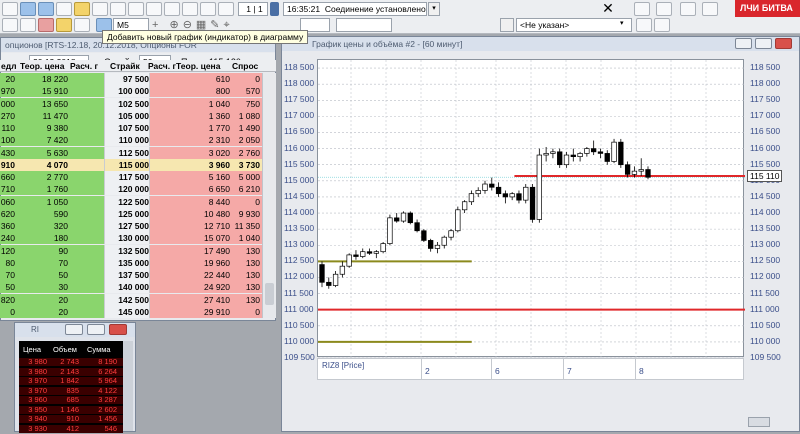 The height and width of the screenshot is (434, 800). Describe the element at coordinates (46, 25) in the screenshot. I see `alert-icon` at that location.